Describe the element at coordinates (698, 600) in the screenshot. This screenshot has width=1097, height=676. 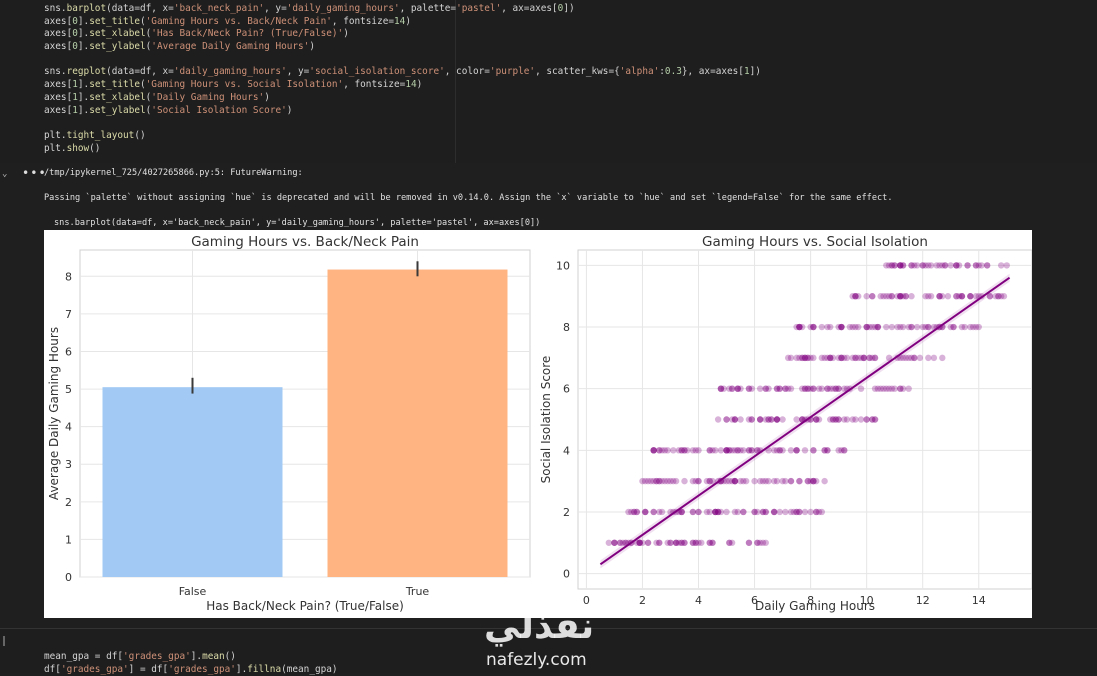
I see `scatter-x-tick-label: 4` at that location.